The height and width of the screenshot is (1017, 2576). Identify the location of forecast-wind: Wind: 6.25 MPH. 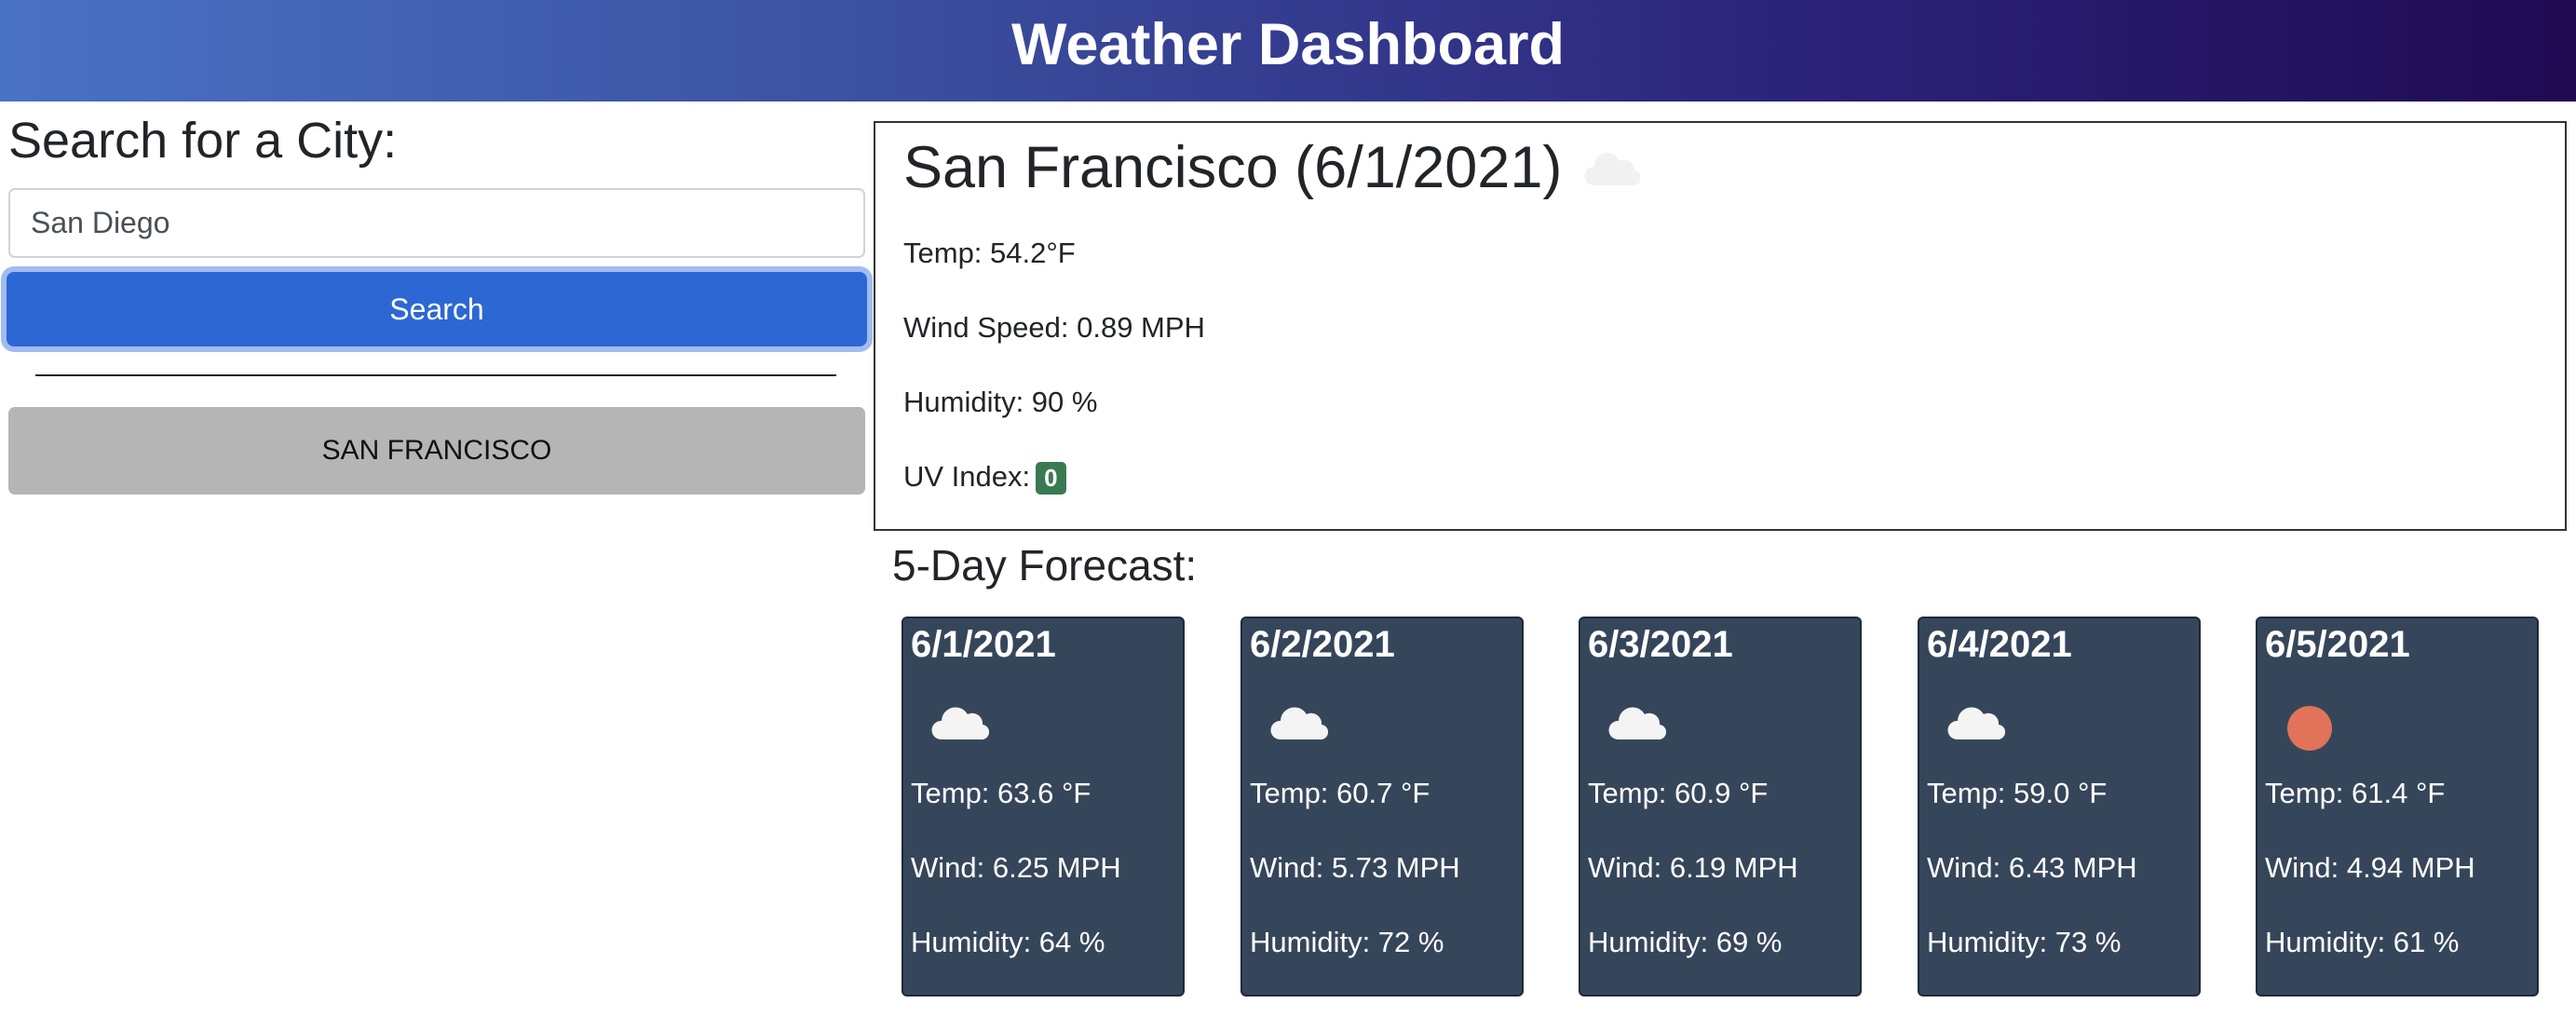
(1016, 868).